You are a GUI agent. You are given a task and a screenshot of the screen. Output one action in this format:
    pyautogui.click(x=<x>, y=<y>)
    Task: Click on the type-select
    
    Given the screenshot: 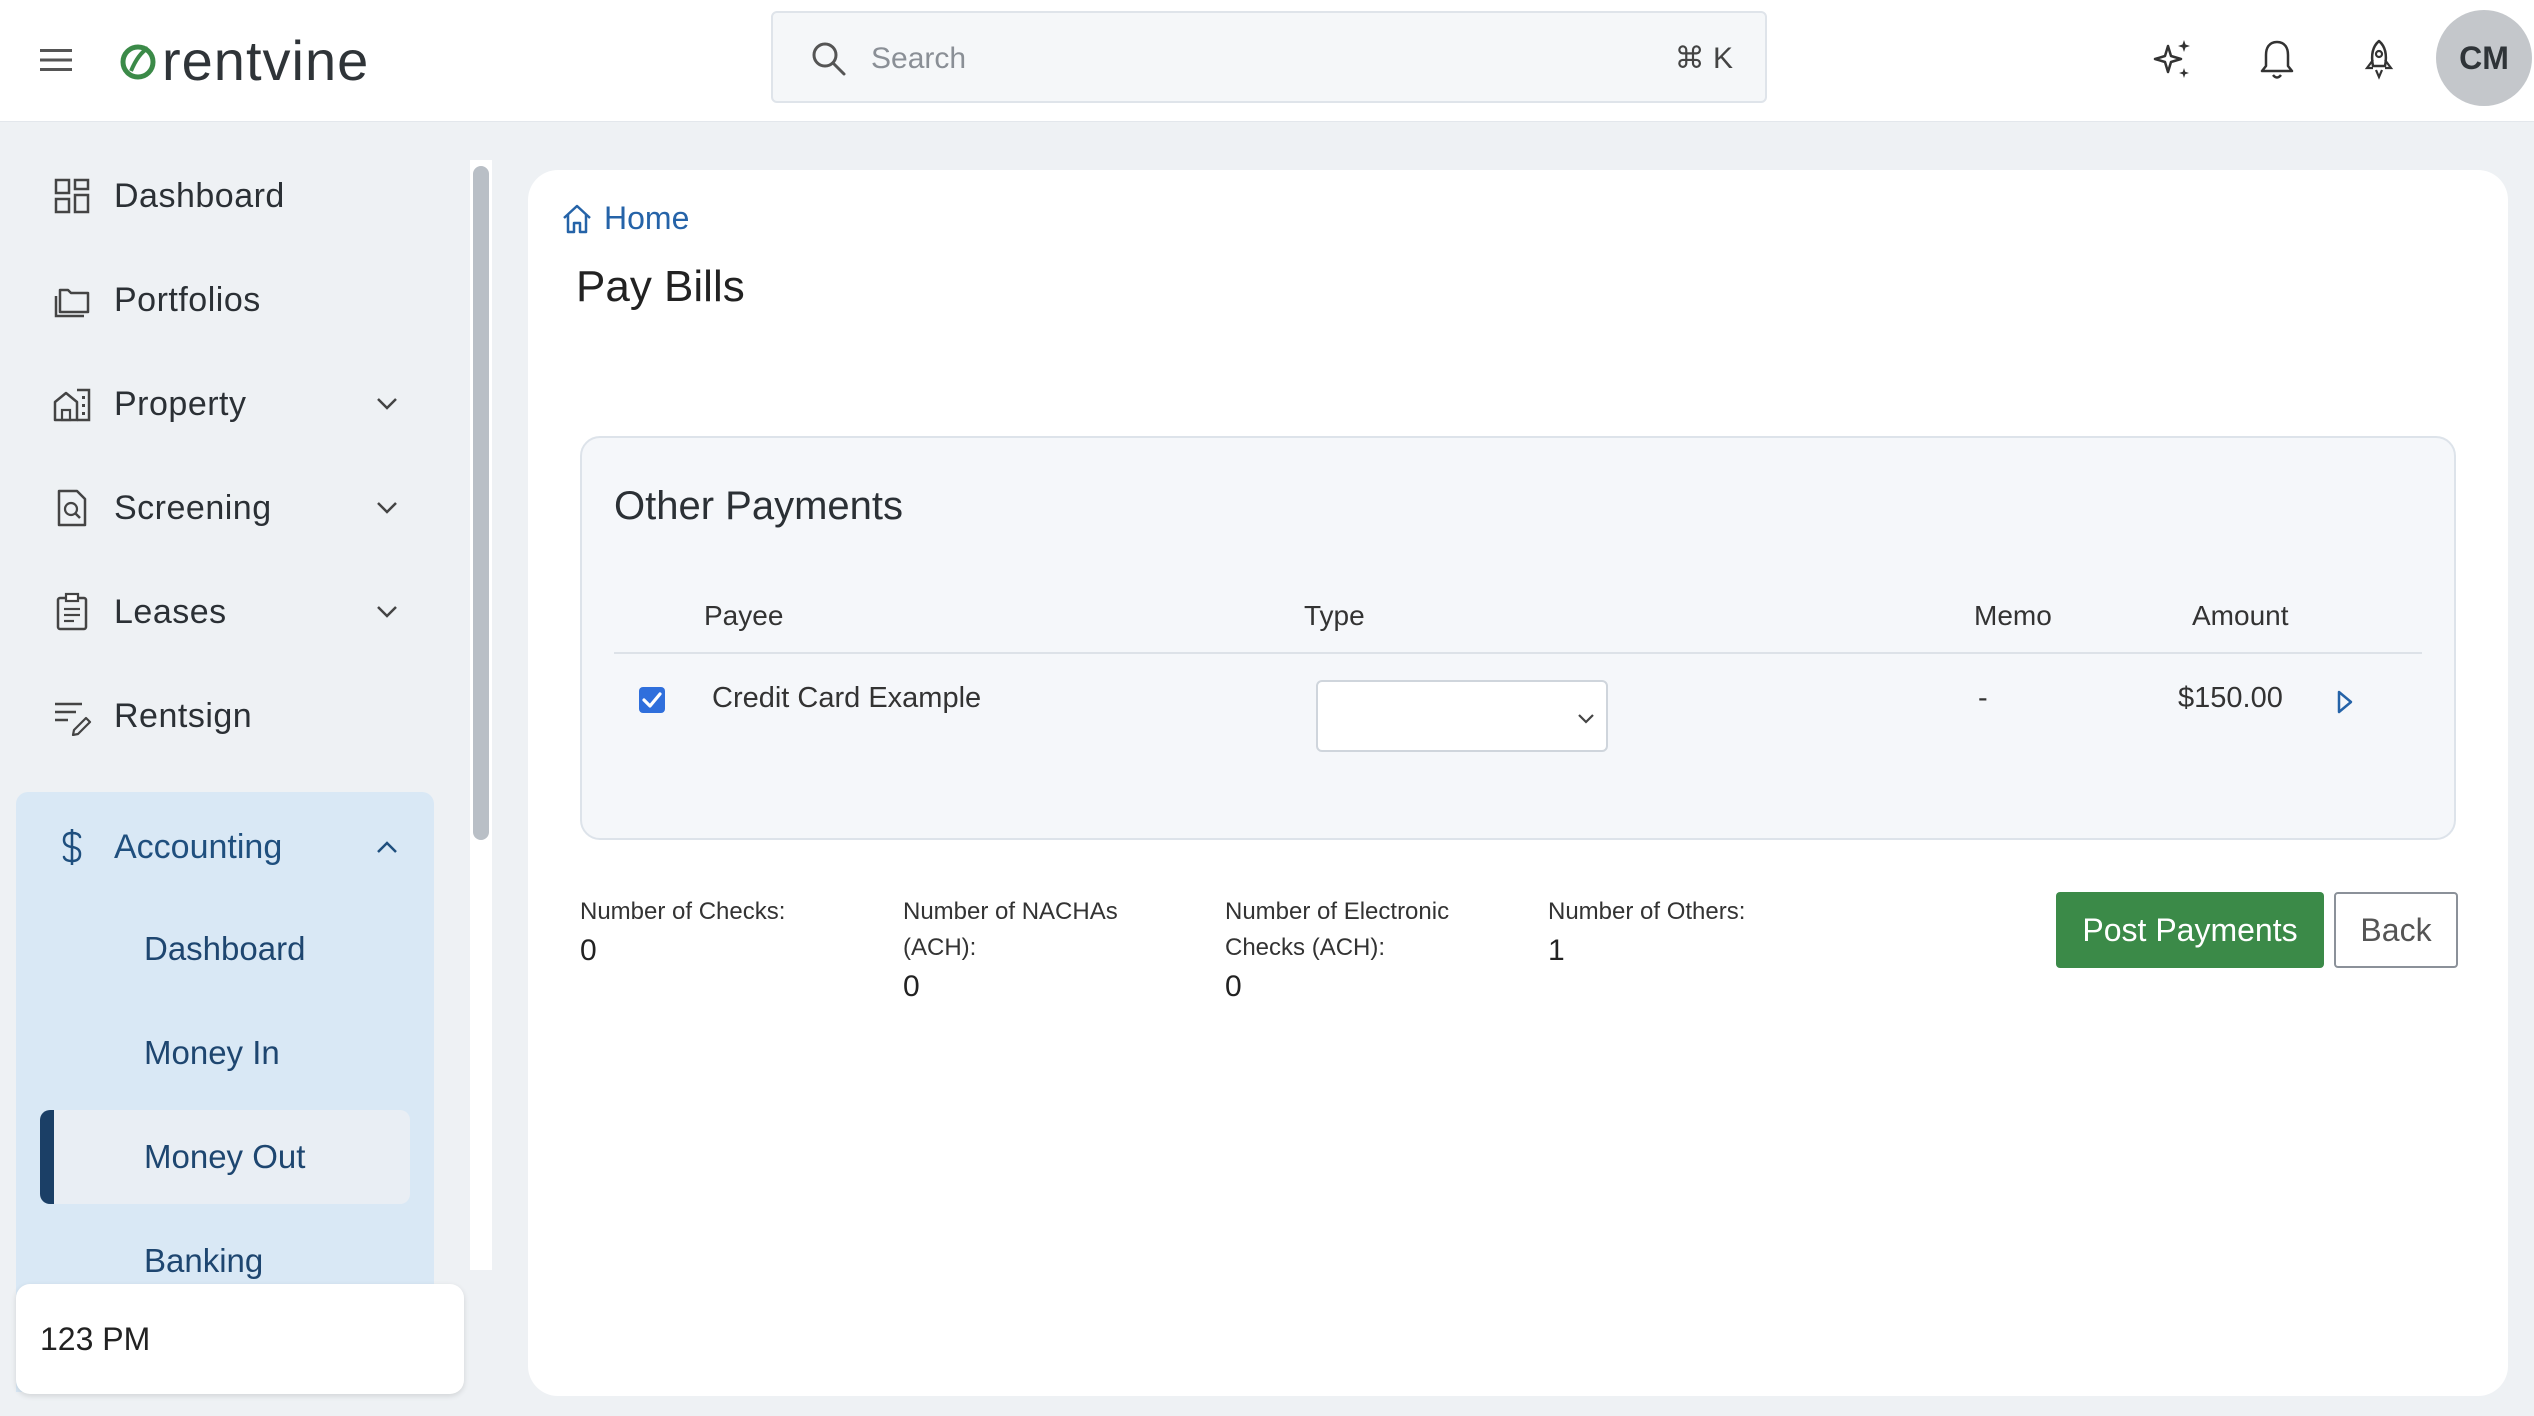 What is the action you would take?
    pyautogui.click(x=1462, y=716)
    